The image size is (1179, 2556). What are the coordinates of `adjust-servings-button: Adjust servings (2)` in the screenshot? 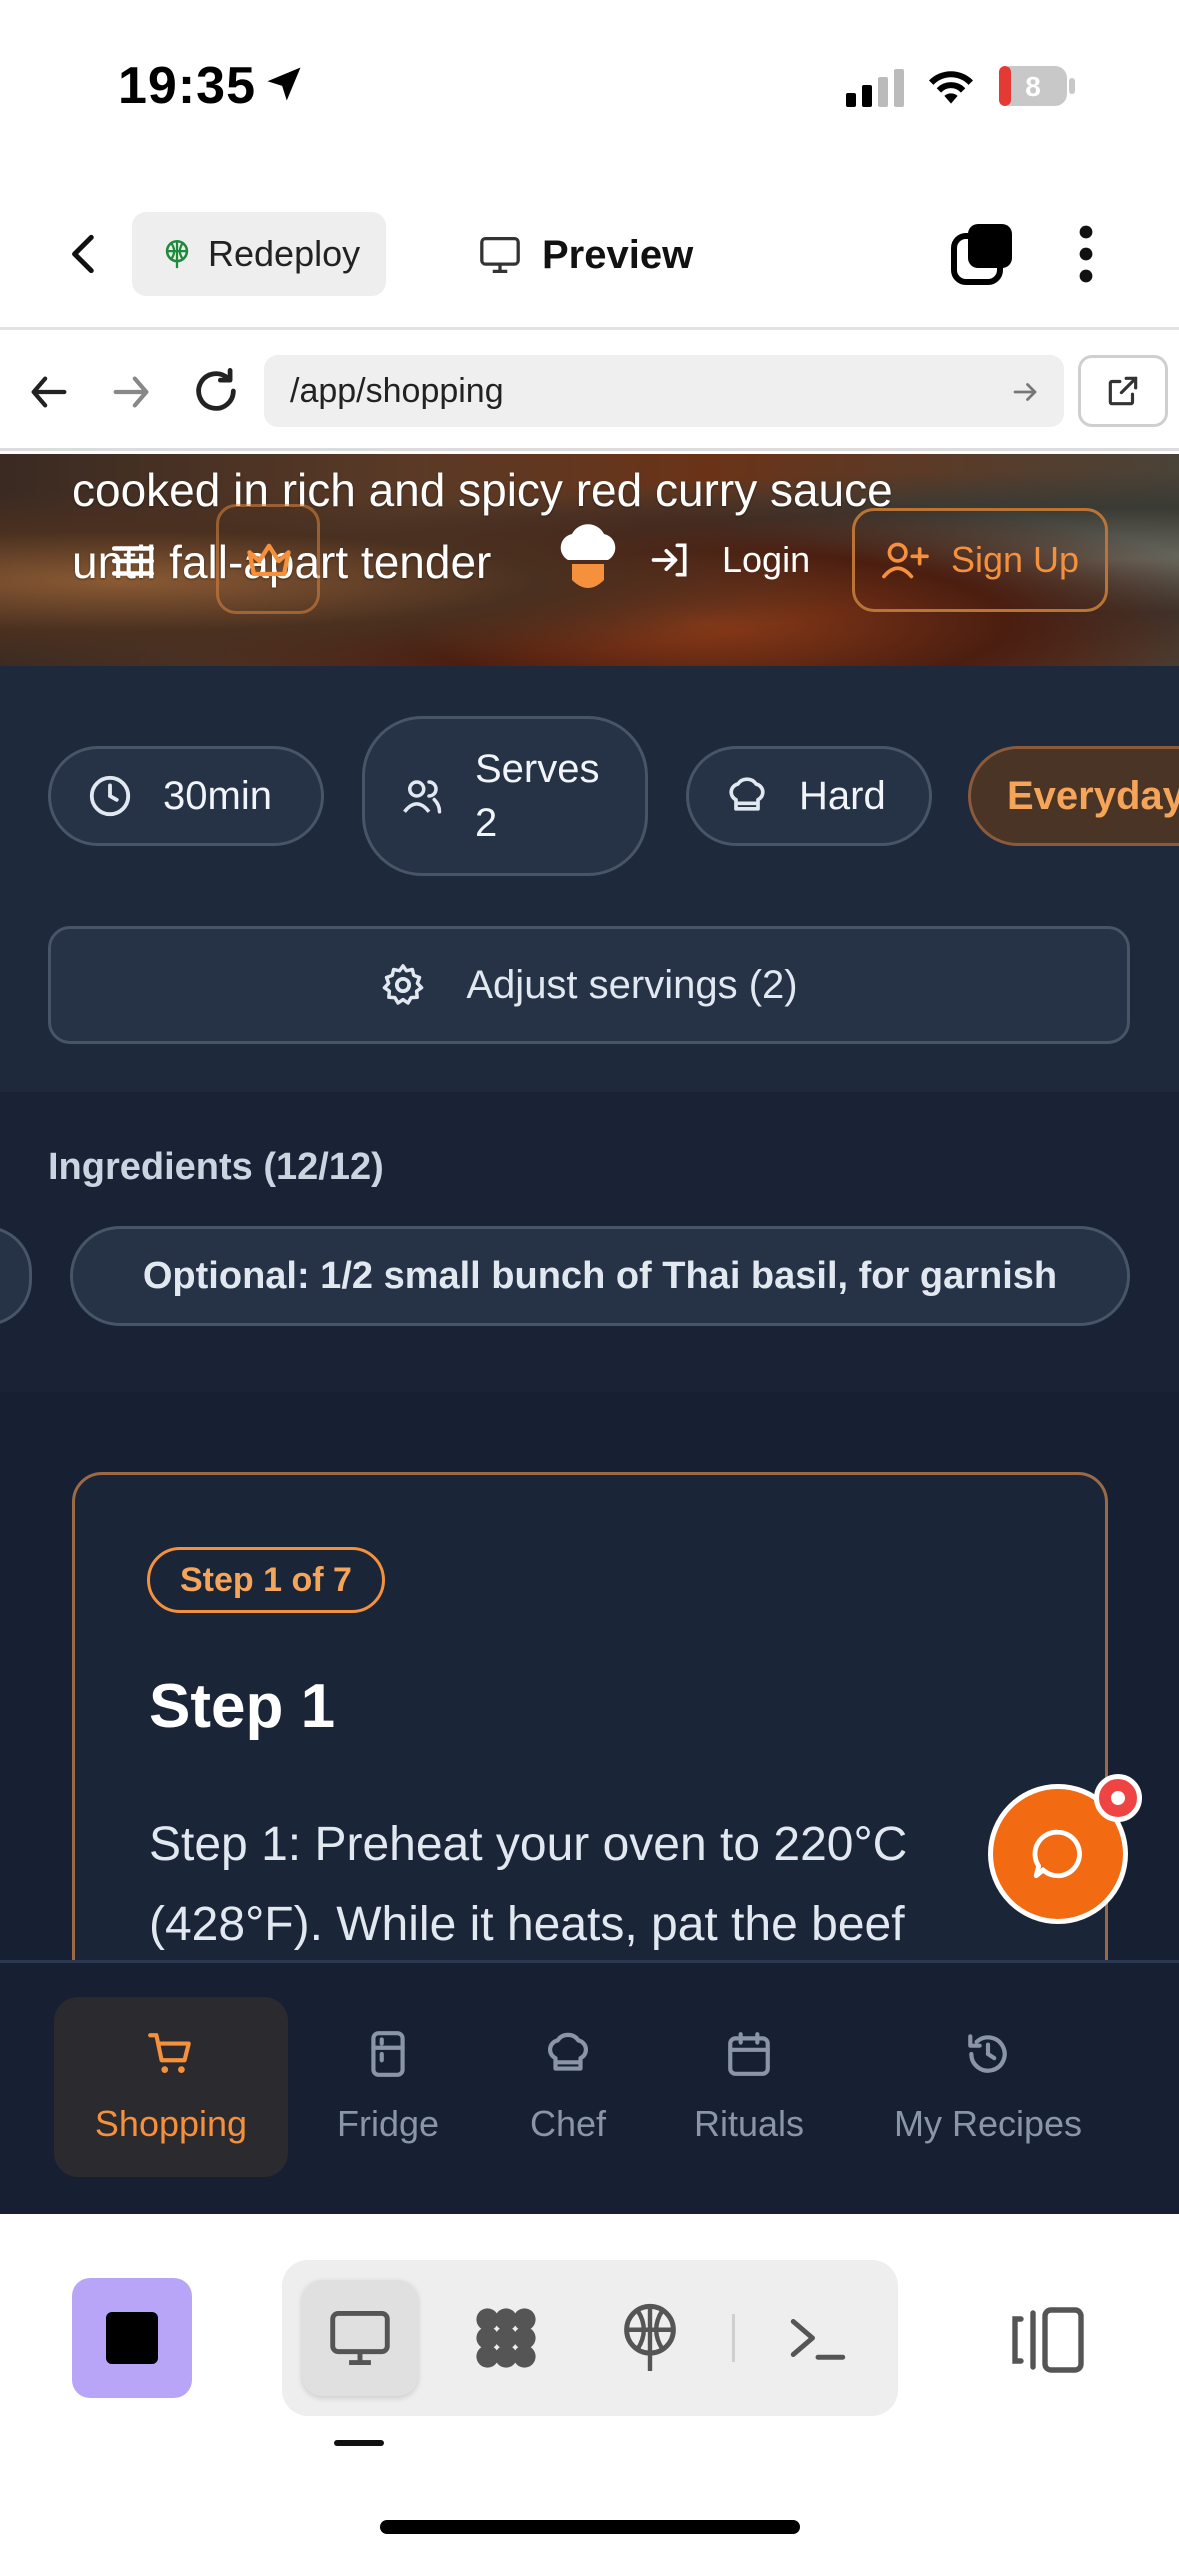 It's located at (589, 985).